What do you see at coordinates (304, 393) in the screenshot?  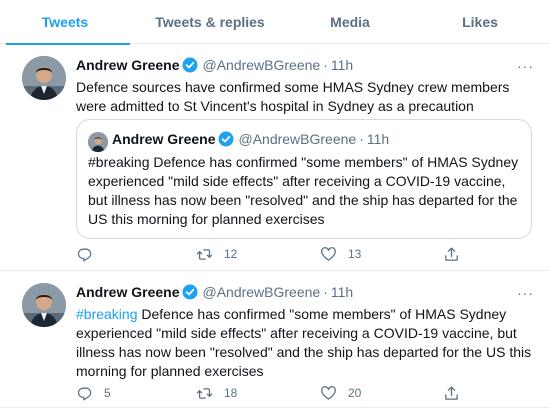 I see `tweet-actions: 5 18 20` at bounding box center [304, 393].